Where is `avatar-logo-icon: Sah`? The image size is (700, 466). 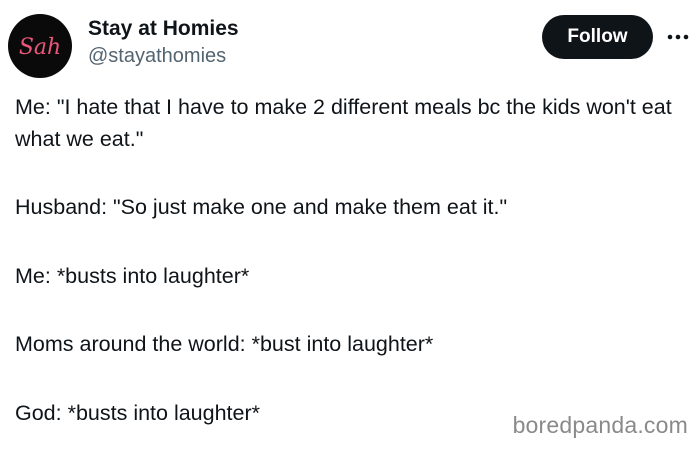 avatar-logo-icon: Sah is located at coordinates (40, 47).